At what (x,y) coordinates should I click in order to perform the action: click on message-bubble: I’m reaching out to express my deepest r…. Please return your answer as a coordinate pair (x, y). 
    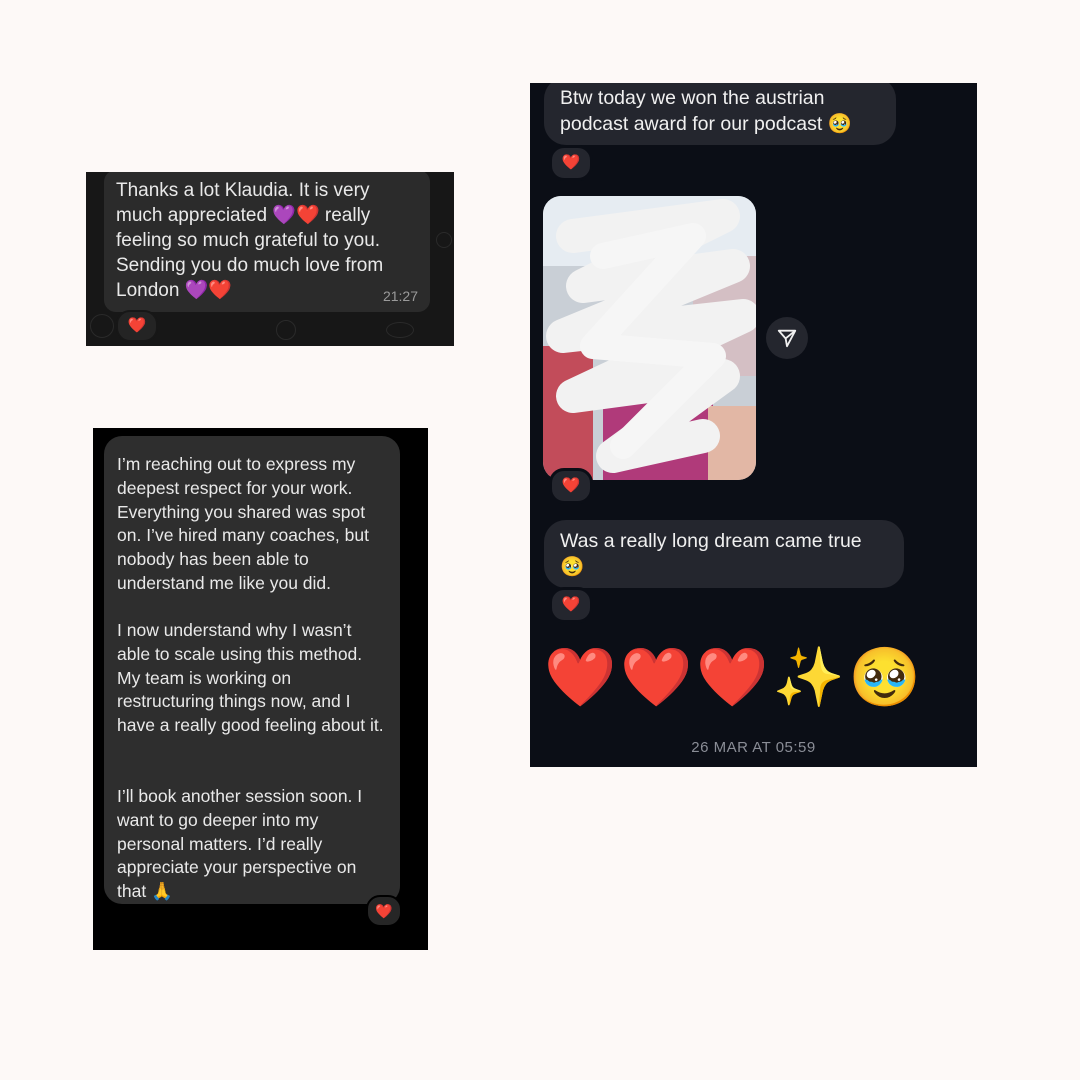
    Looking at the image, I should click on (252, 670).